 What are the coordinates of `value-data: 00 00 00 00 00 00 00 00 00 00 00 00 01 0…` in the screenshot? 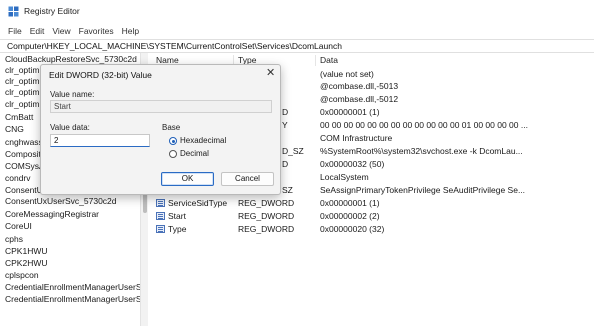 It's located at (424, 125).